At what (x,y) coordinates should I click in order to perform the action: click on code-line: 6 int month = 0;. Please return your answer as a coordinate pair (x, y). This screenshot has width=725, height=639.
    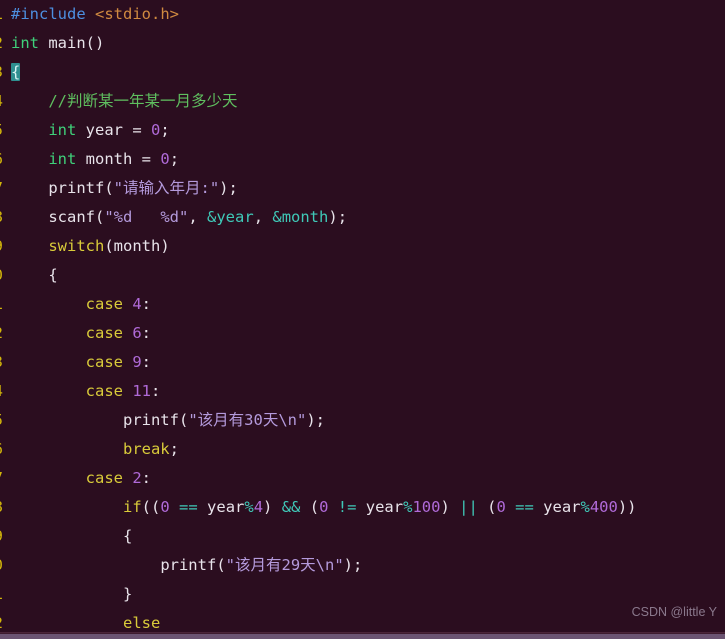
    Looking at the image, I should click on (362, 159).